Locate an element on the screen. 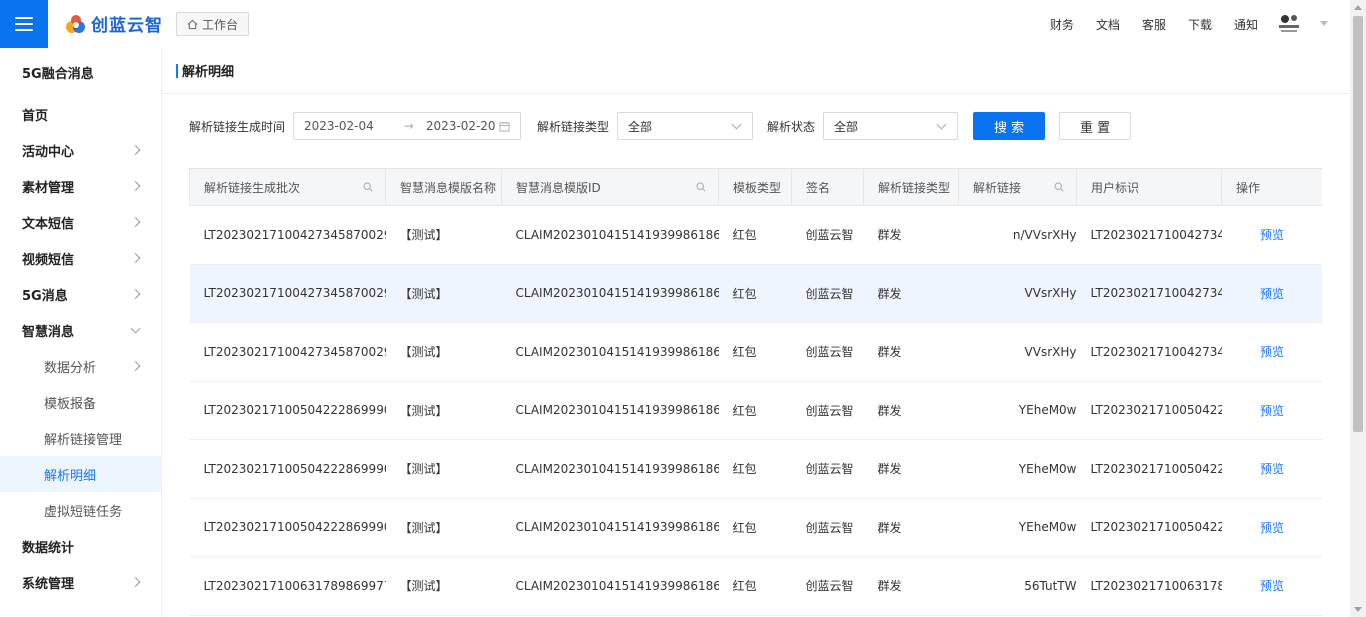 The width and height of the screenshot is (1366, 617). cell-user-id: LT20230217100504222869 is located at coordinates (1149, 469).